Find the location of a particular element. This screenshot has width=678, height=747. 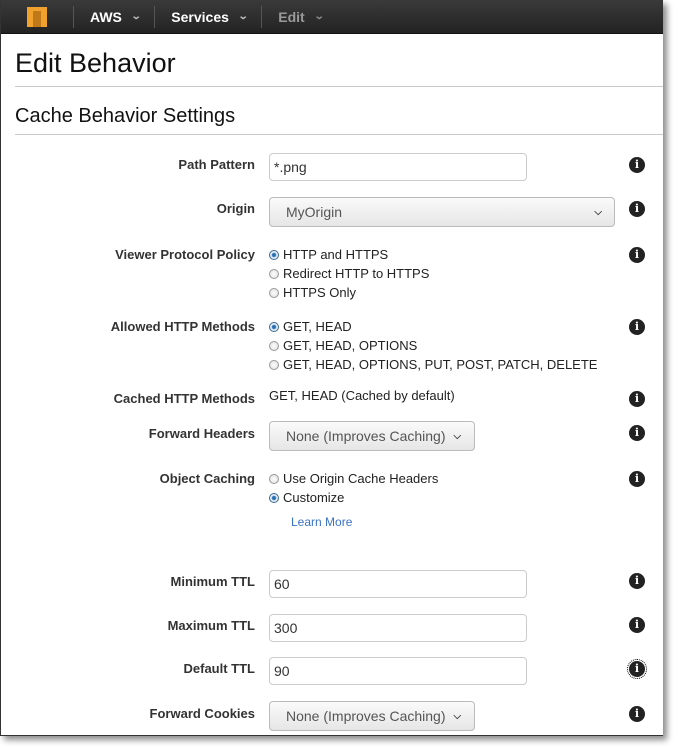

radio-get-head-options: GET, HEAD, OPTIONS is located at coordinates (433, 345).